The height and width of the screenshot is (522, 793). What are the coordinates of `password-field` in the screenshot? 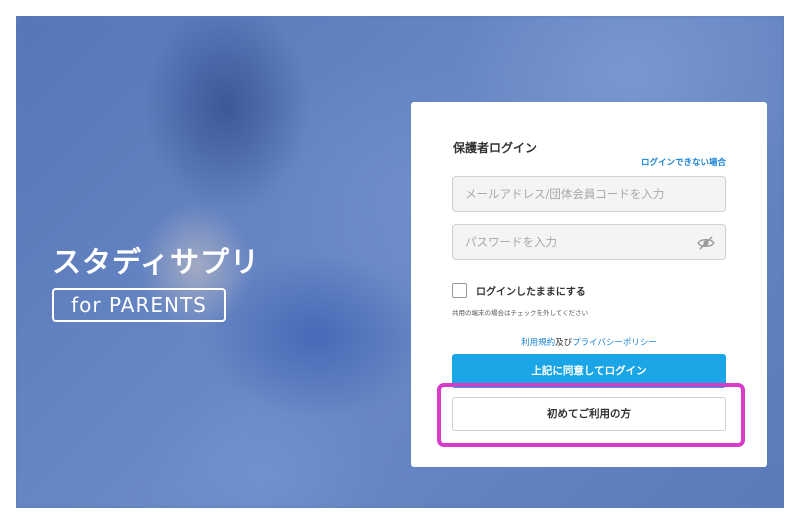 It's located at (589, 242).